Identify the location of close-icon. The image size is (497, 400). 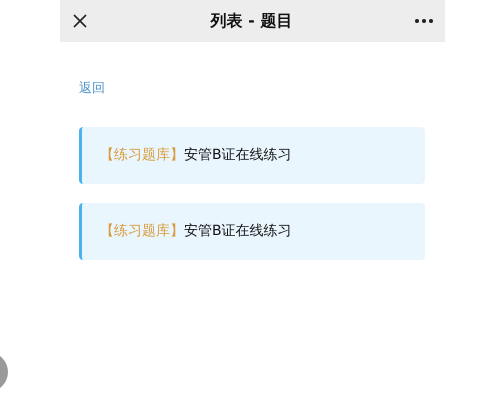
(80, 21).